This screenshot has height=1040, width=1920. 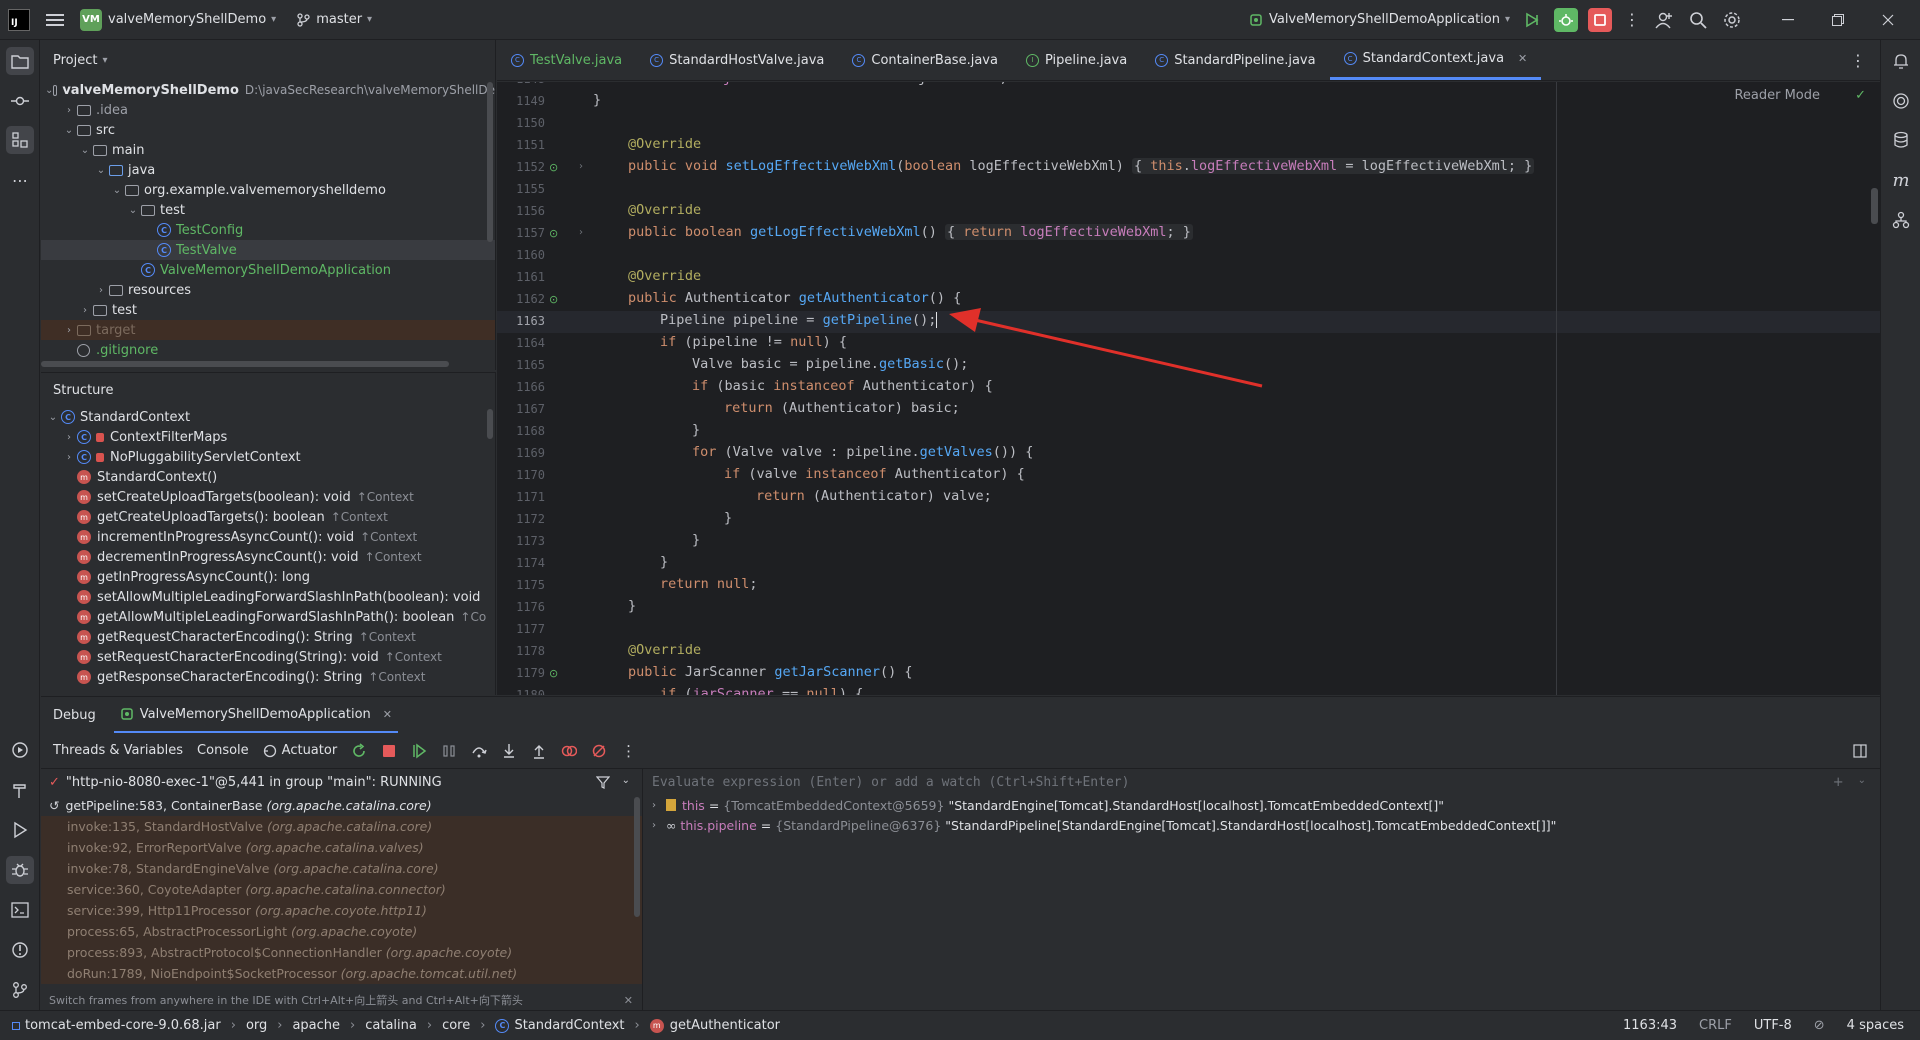 I want to click on database-icon, so click(x=1901, y=140).